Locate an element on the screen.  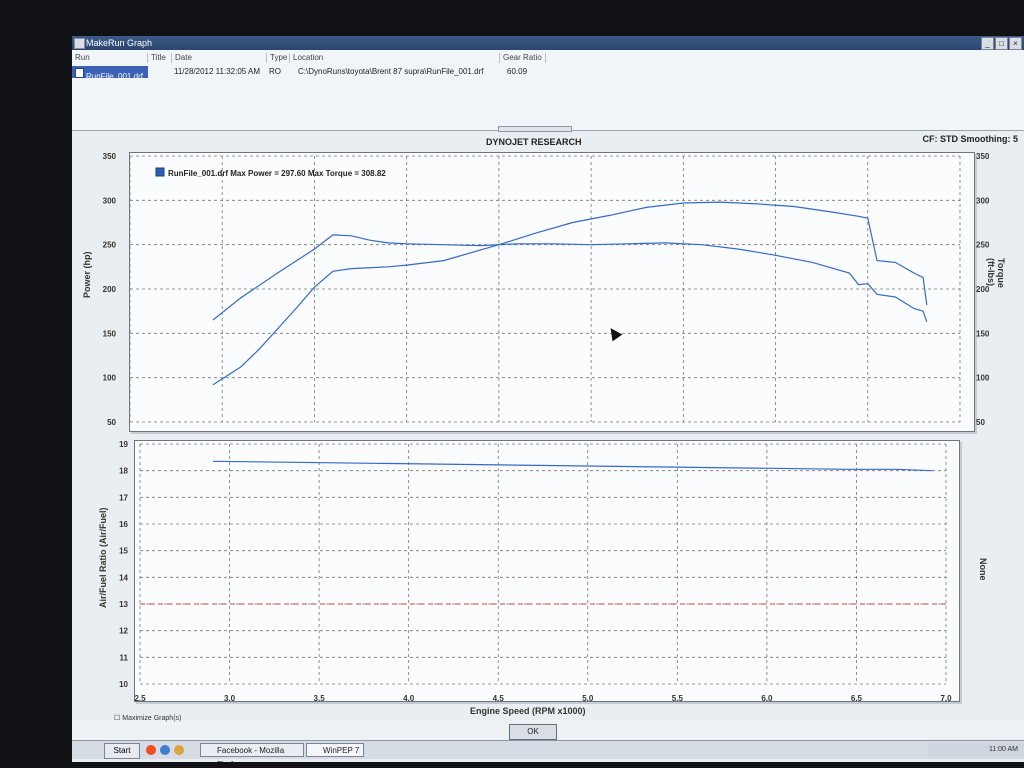
clock: 11:00 AM is located at coordinates (1003, 749).